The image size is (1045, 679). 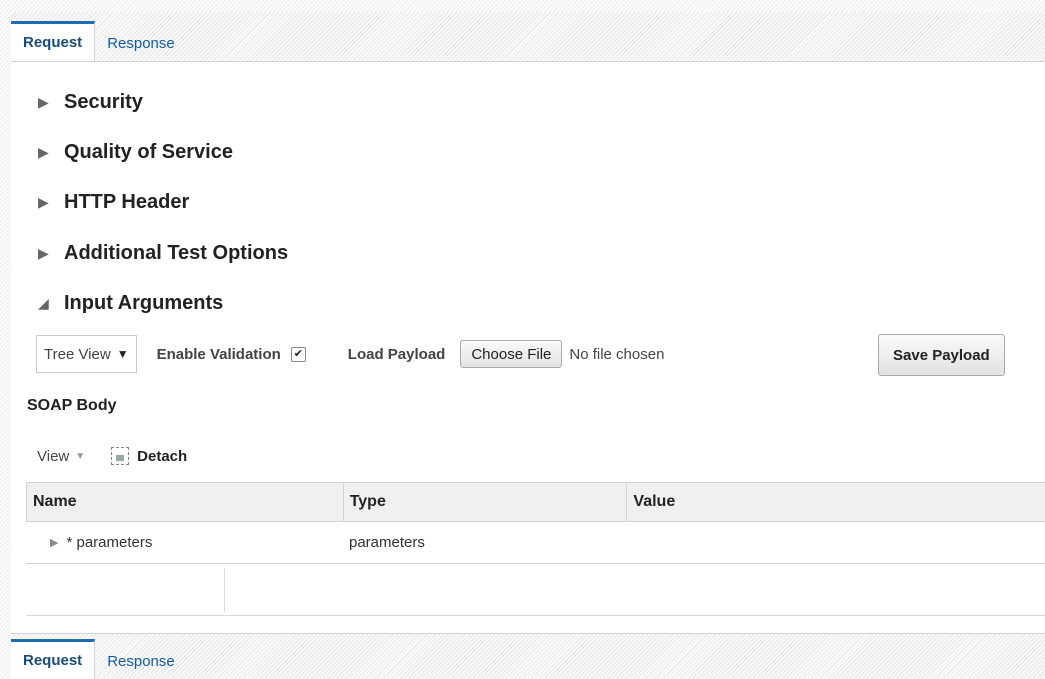 What do you see at coordinates (535, 543) in the screenshot?
I see `table-row: ▶ * parameters parameters` at bounding box center [535, 543].